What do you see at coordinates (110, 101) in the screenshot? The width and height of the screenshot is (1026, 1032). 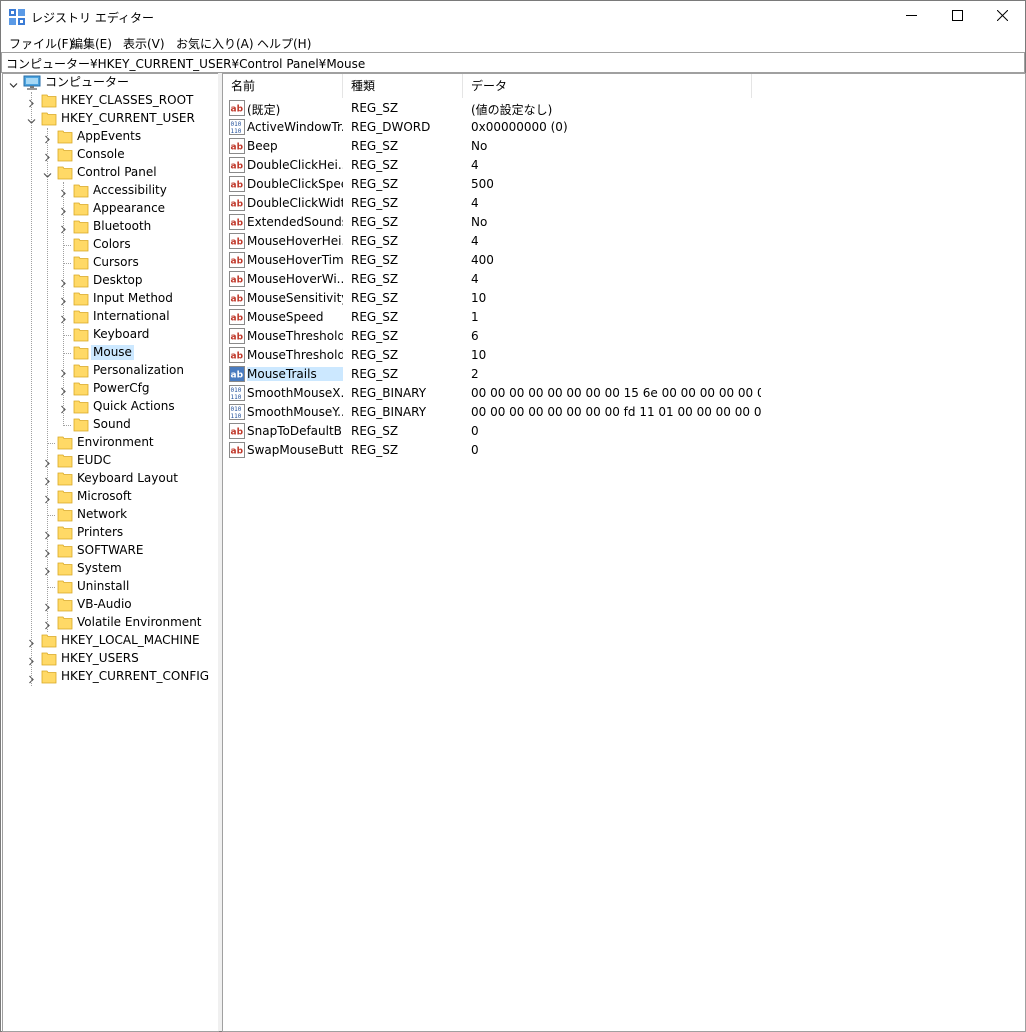 I see `tree-node: HKEY_CLASSES_ROOT` at bounding box center [110, 101].